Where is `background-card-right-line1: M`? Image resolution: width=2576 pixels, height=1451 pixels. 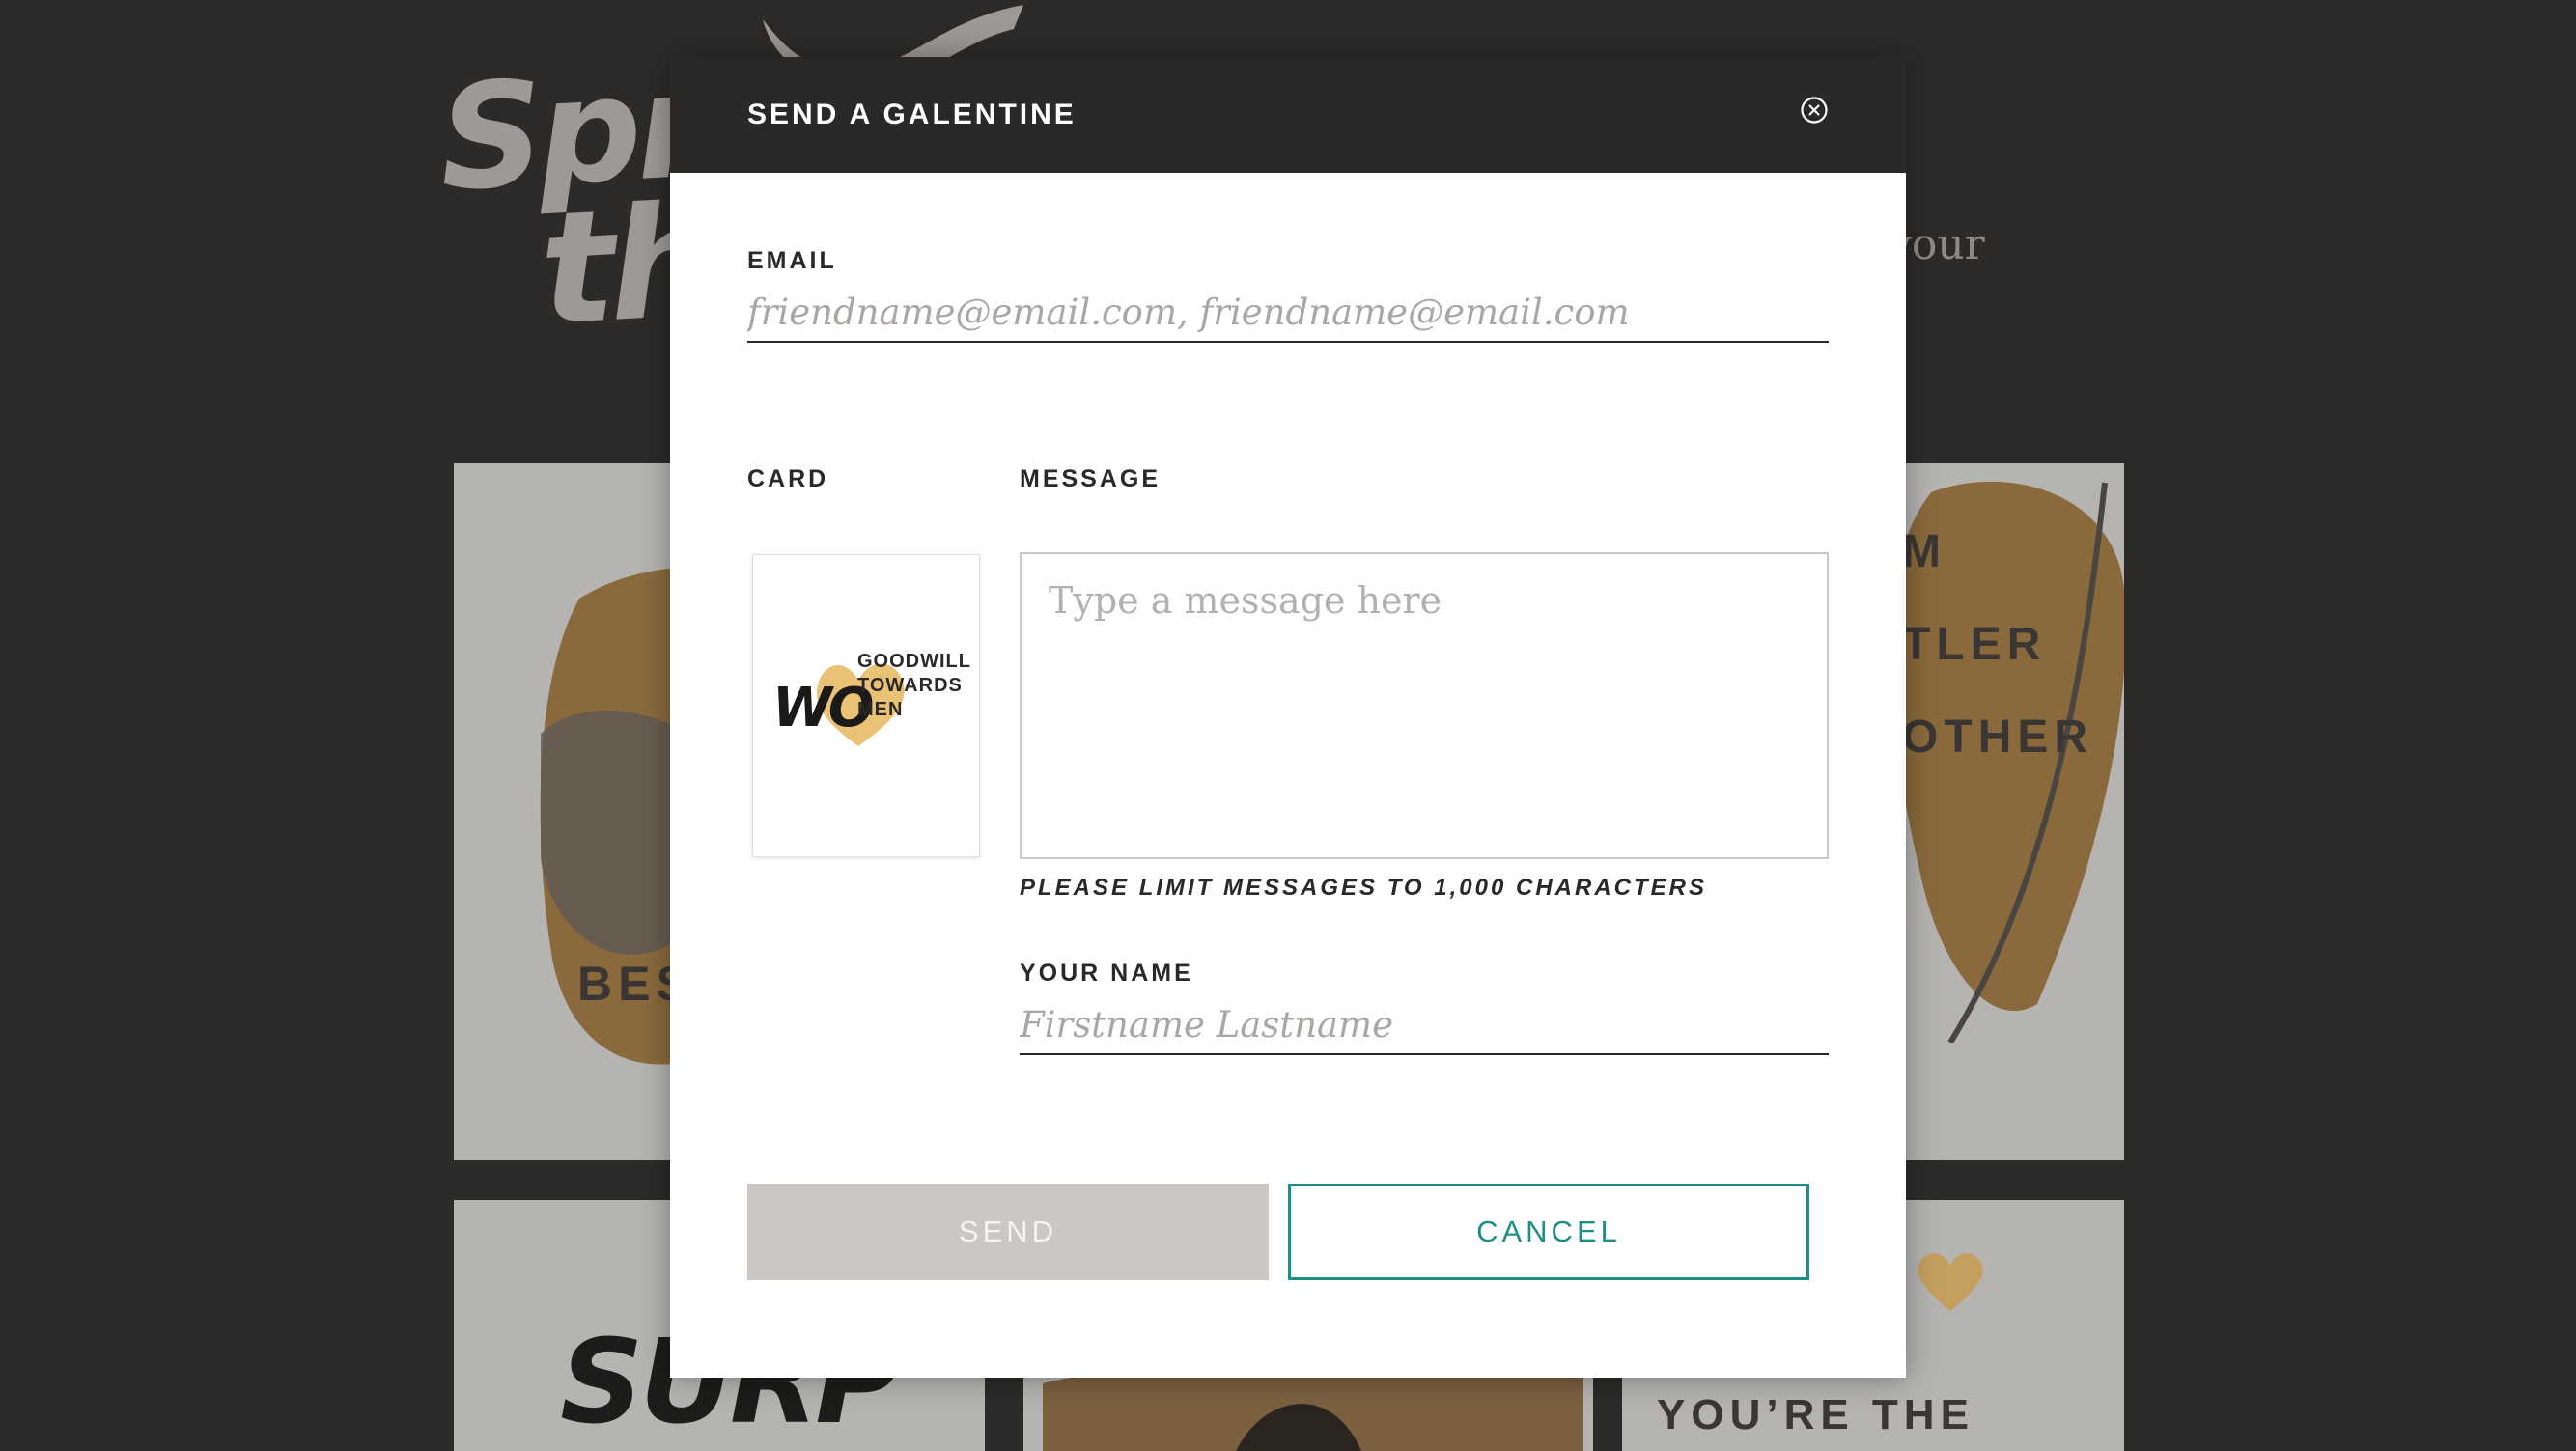
background-card-right-line1: M is located at coordinates (1924, 551).